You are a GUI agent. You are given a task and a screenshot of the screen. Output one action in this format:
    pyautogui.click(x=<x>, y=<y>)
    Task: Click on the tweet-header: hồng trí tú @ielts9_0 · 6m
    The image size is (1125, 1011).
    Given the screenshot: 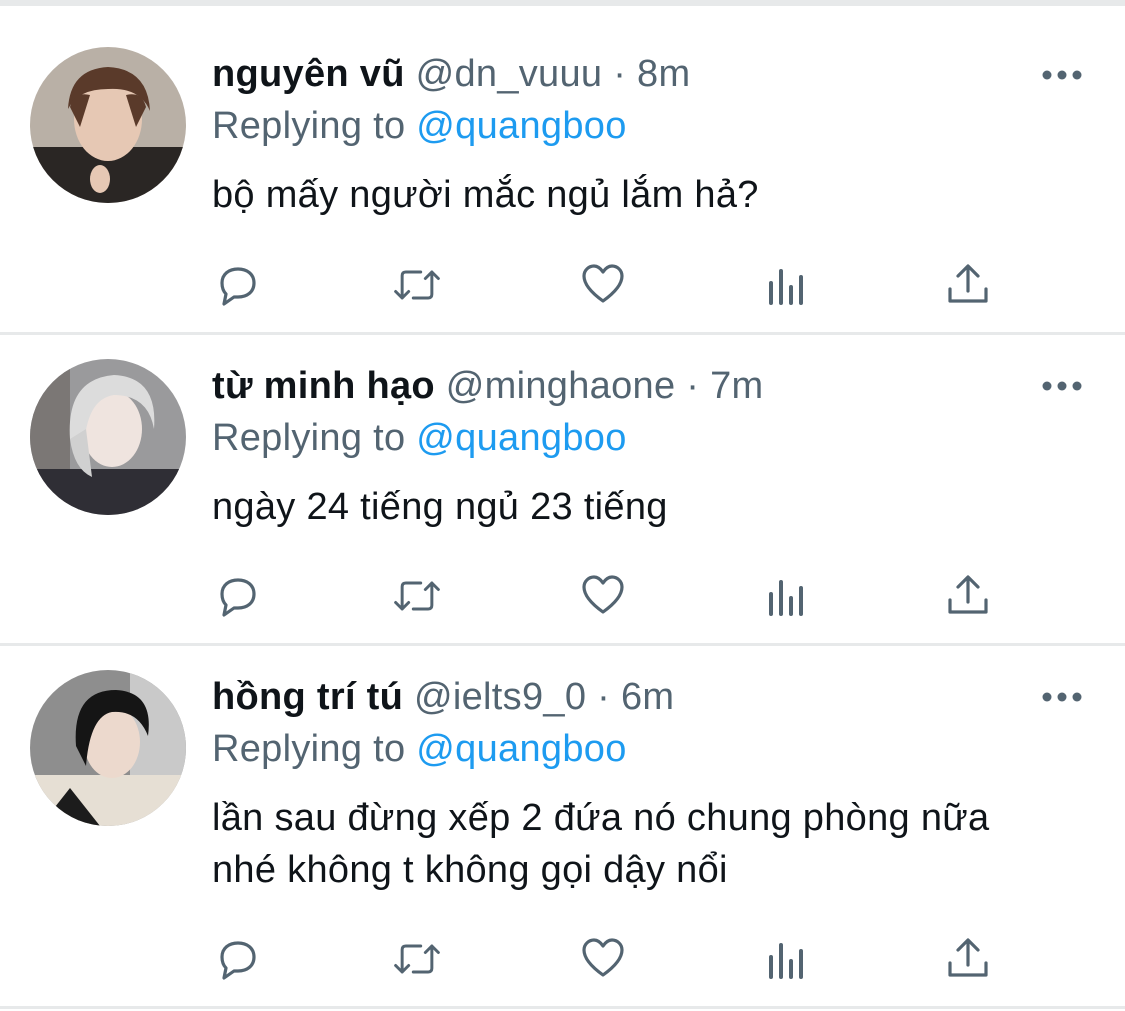 What is the action you would take?
    pyautogui.click(x=443, y=697)
    